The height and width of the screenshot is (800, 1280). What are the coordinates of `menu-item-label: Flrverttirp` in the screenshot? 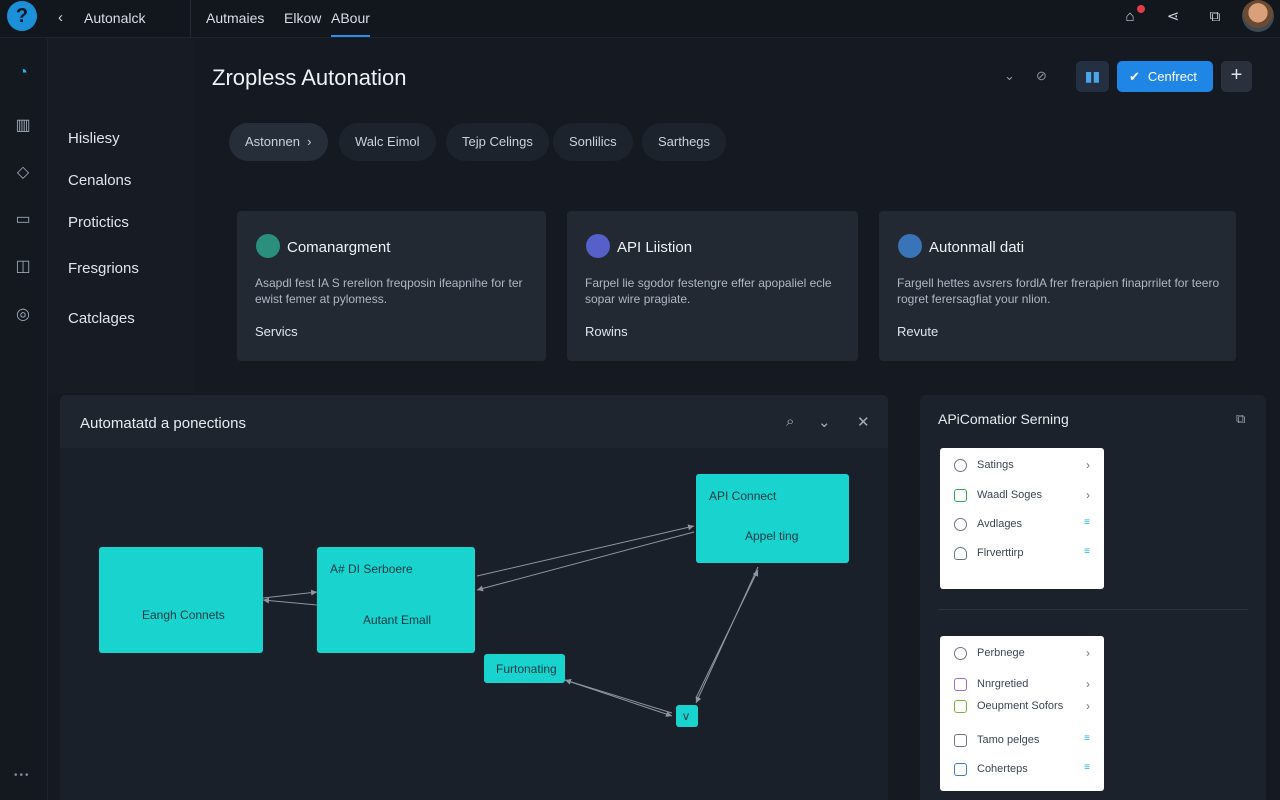 It's located at (1000, 553).